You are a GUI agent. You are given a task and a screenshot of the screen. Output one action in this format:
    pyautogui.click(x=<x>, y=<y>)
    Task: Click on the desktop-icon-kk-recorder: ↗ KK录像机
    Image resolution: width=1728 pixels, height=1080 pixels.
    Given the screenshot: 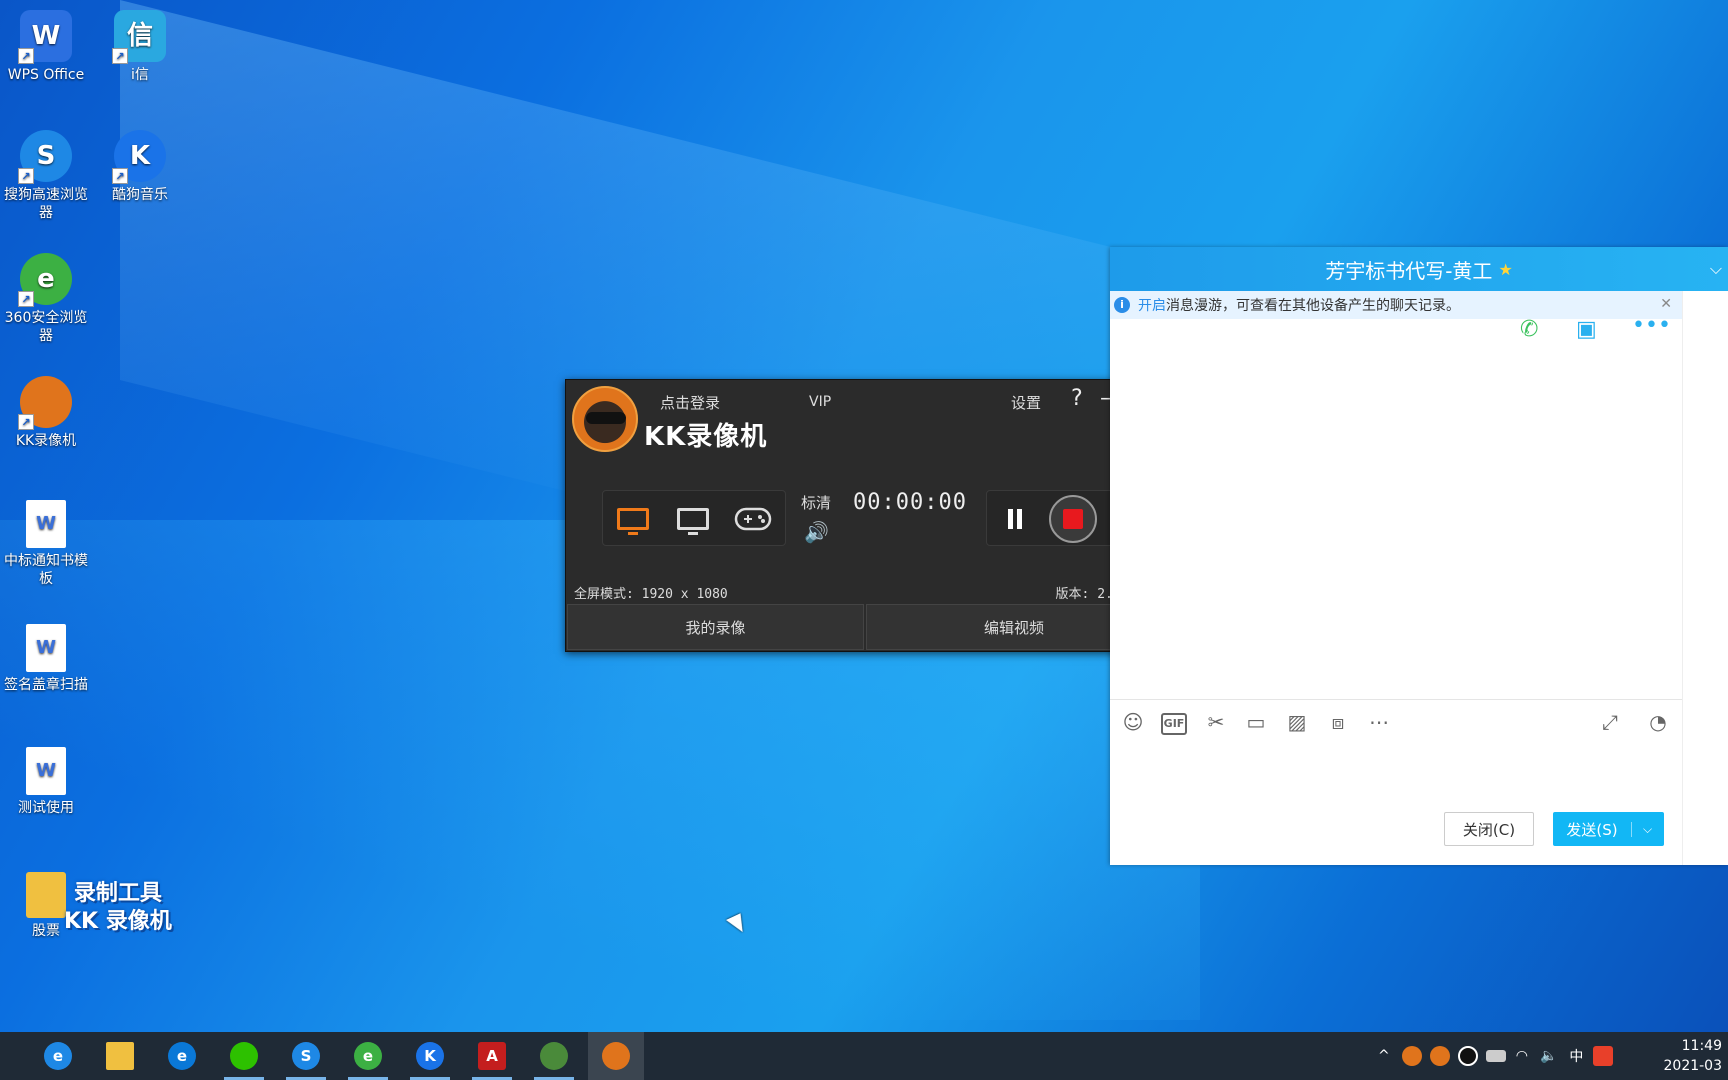 What is the action you would take?
    pyautogui.click(x=46, y=413)
    